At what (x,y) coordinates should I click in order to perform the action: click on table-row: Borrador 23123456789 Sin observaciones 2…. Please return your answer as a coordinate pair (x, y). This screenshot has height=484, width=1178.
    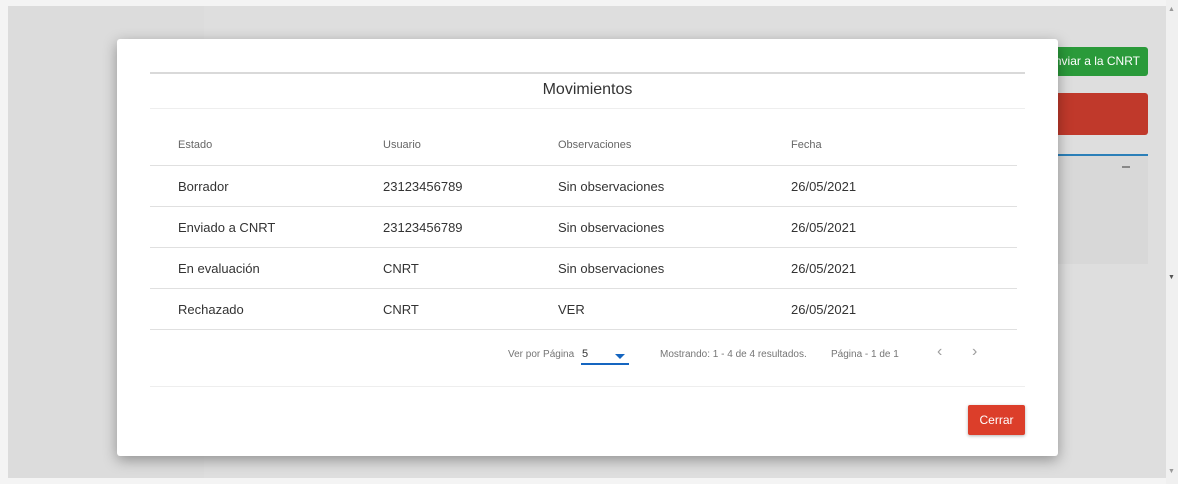
    Looking at the image, I should click on (583, 186).